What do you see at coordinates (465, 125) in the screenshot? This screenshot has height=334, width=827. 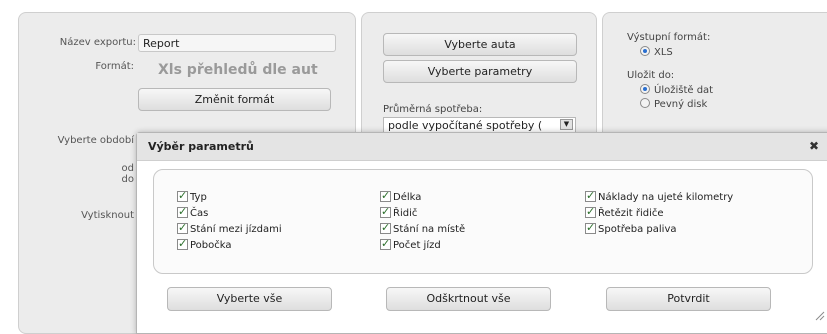 I see `avg-consumption-value: podle vypočítané spotřeby (` at bounding box center [465, 125].